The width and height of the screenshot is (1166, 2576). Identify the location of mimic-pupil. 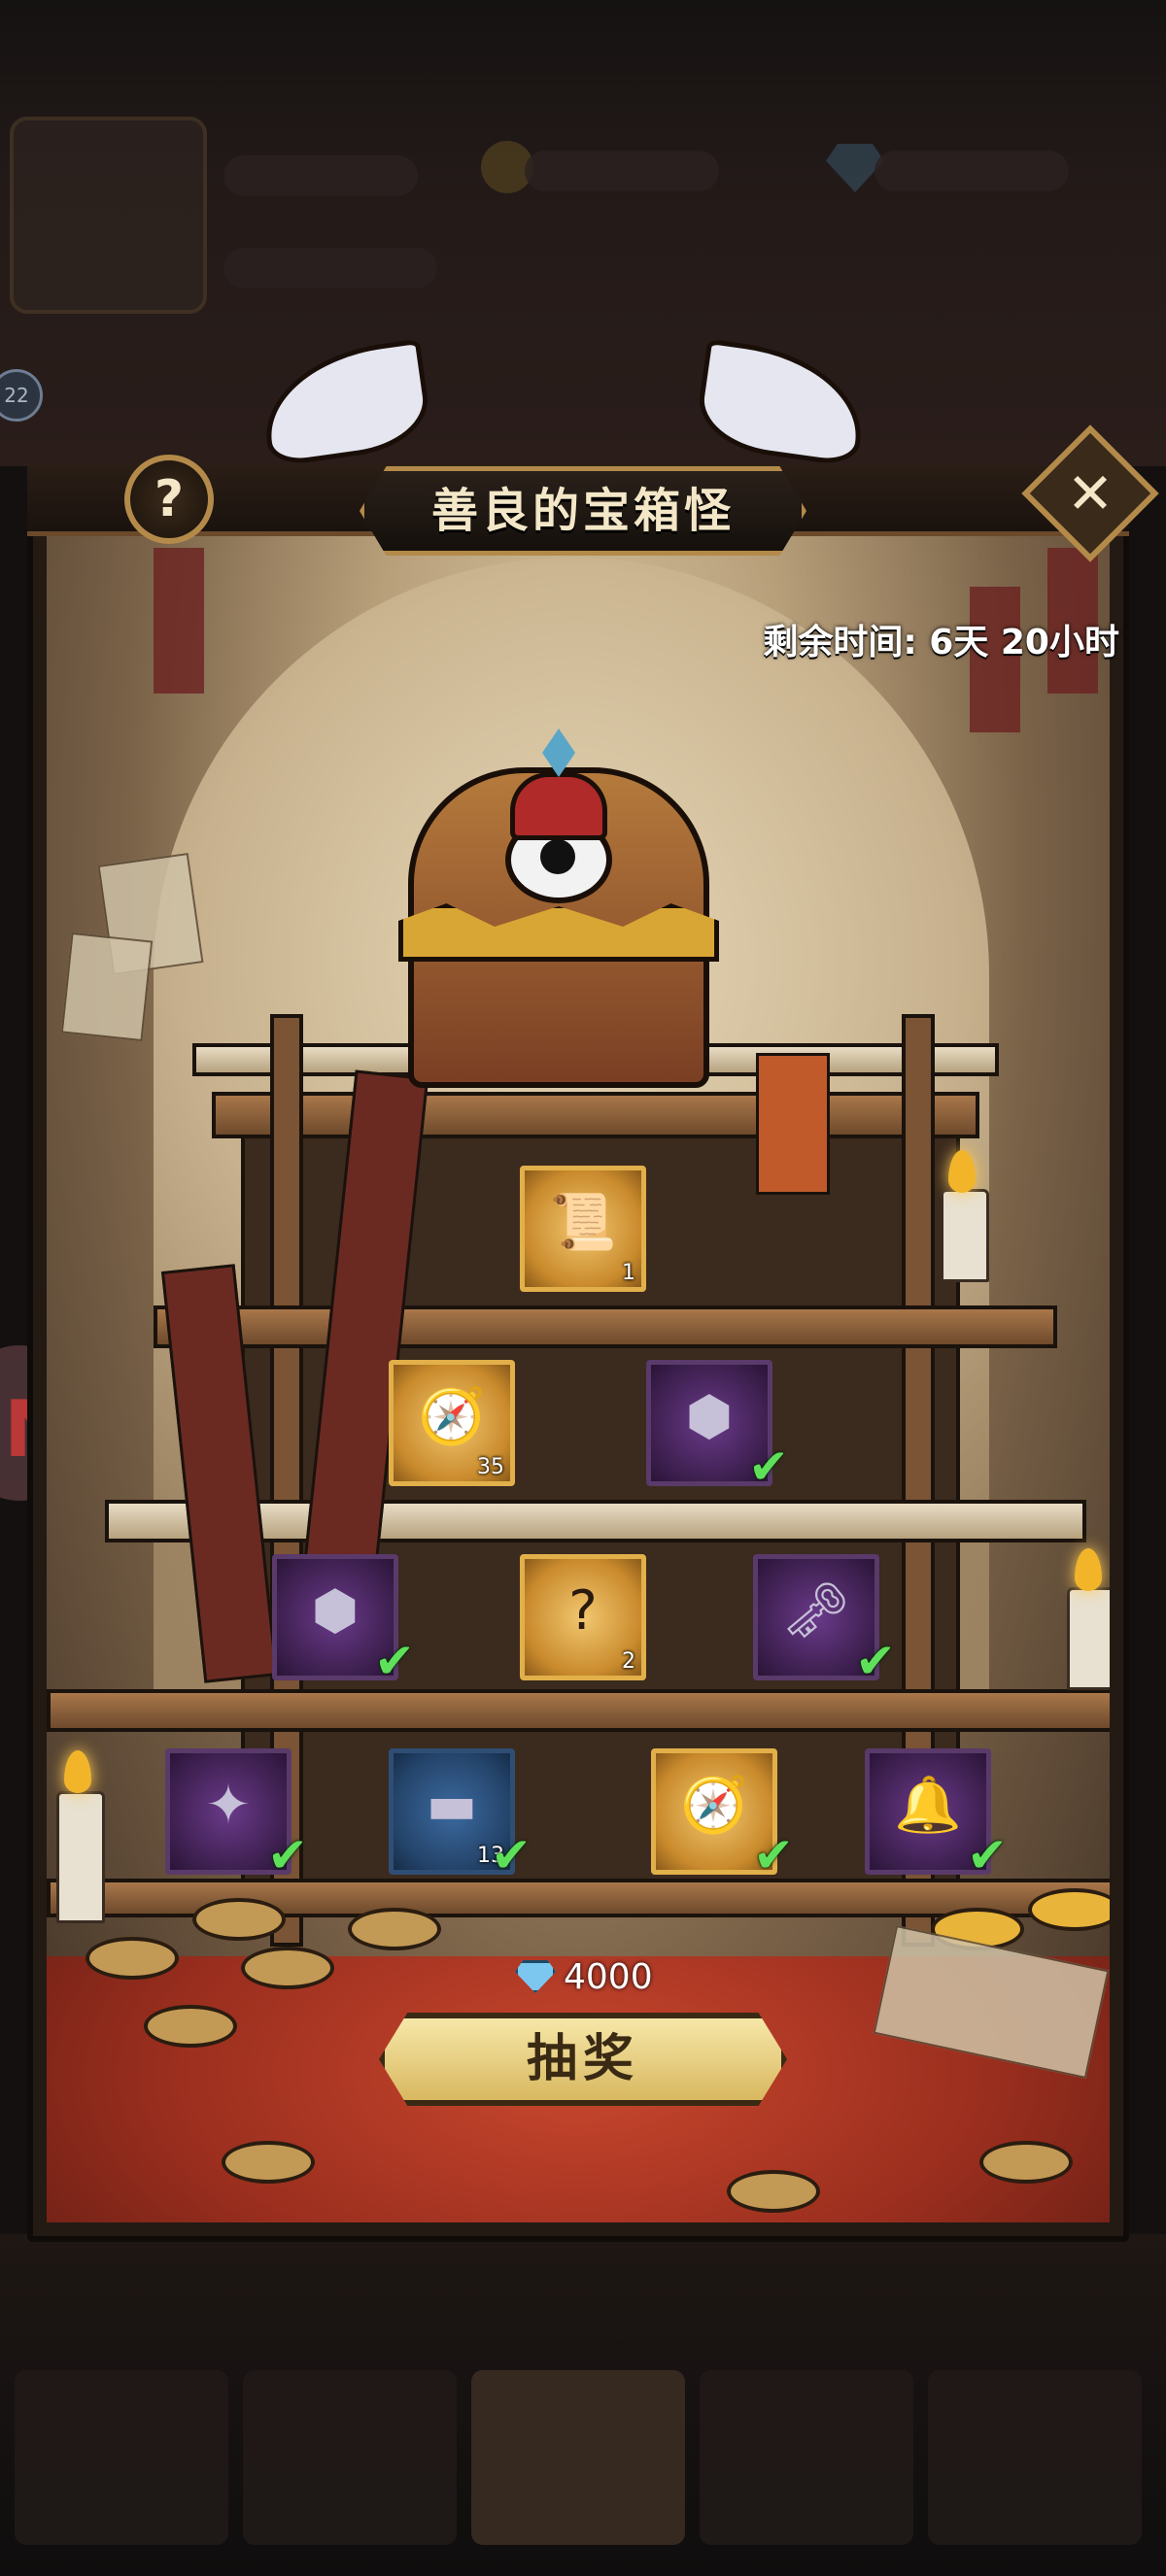
(557, 856).